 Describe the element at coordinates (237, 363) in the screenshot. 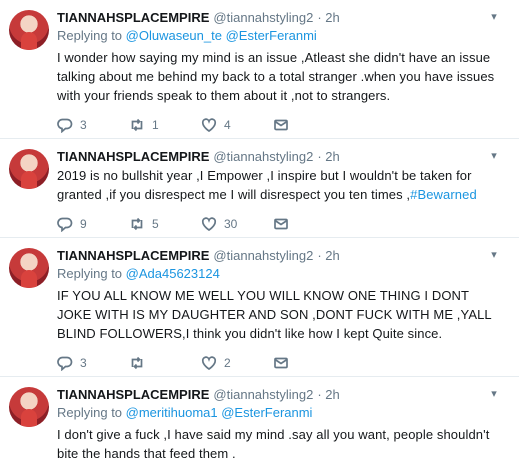

I see `like-button: 2` at that location.